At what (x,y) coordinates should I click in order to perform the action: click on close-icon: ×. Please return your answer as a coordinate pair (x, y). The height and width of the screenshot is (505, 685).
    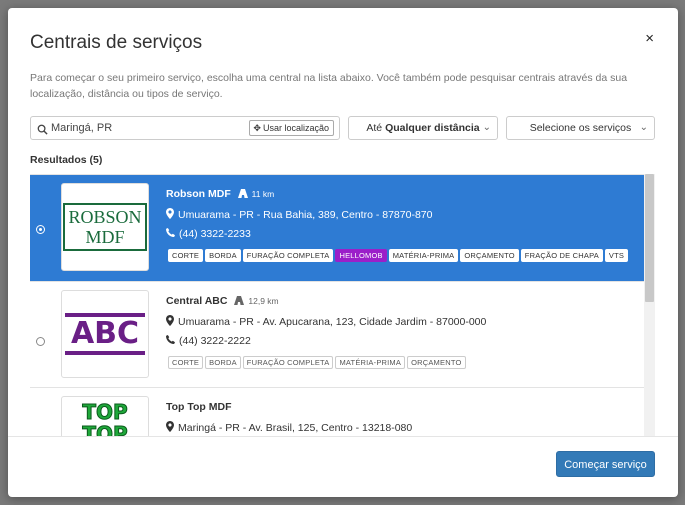
    Looking at the image, I should click on (649, 38).